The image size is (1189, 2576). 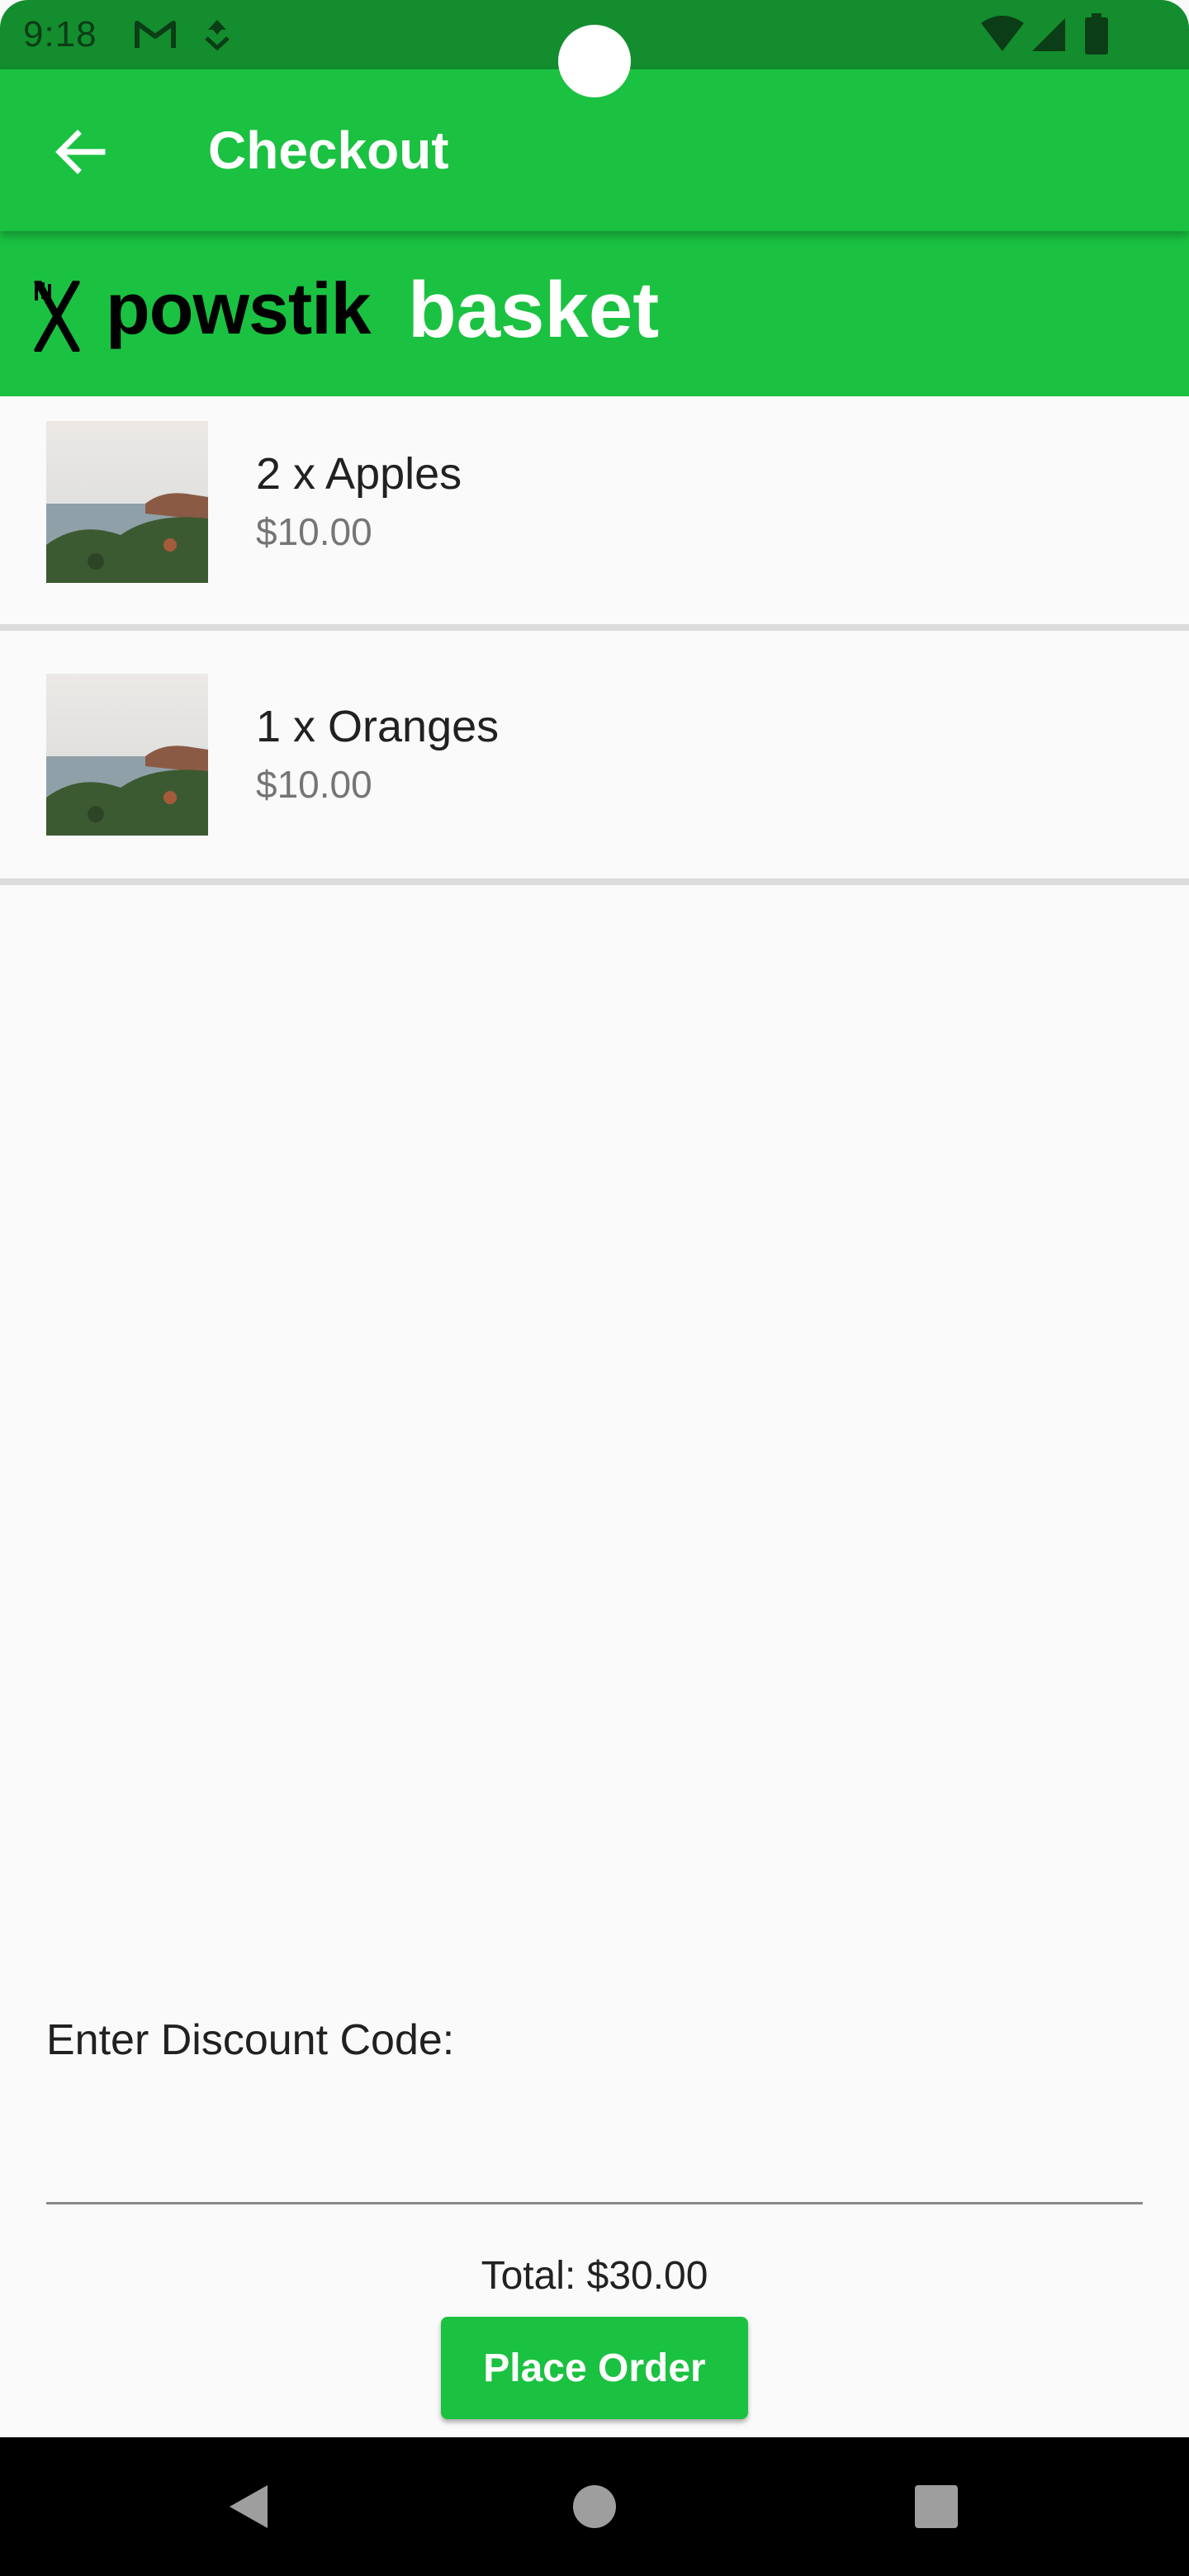 I want to click on item-title: 2 x Apples, so click(x=359, y=474).